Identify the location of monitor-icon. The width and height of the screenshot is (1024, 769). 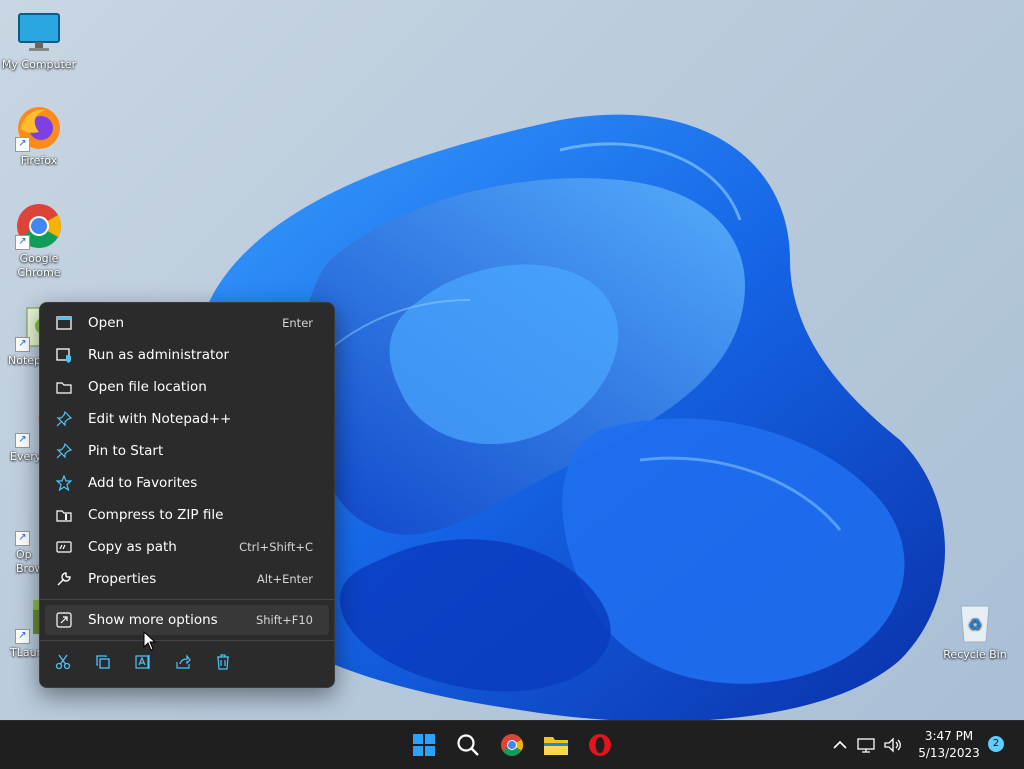
(39, 32).